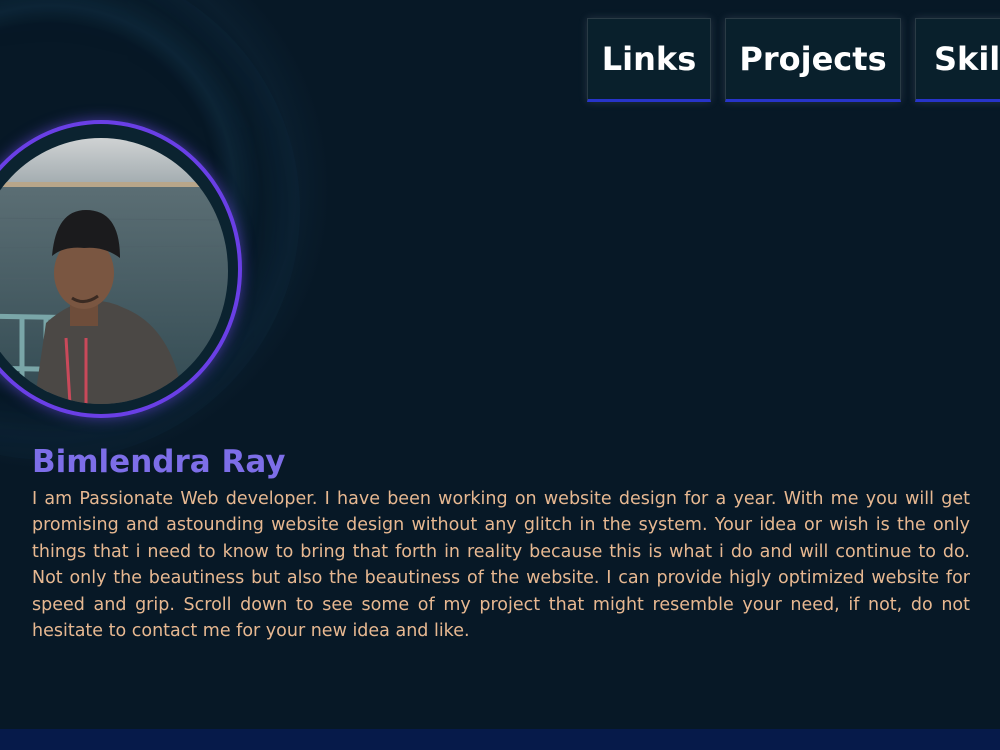 The image size is (1000, 750). I want to click on profile-photo, so click(114, 271).